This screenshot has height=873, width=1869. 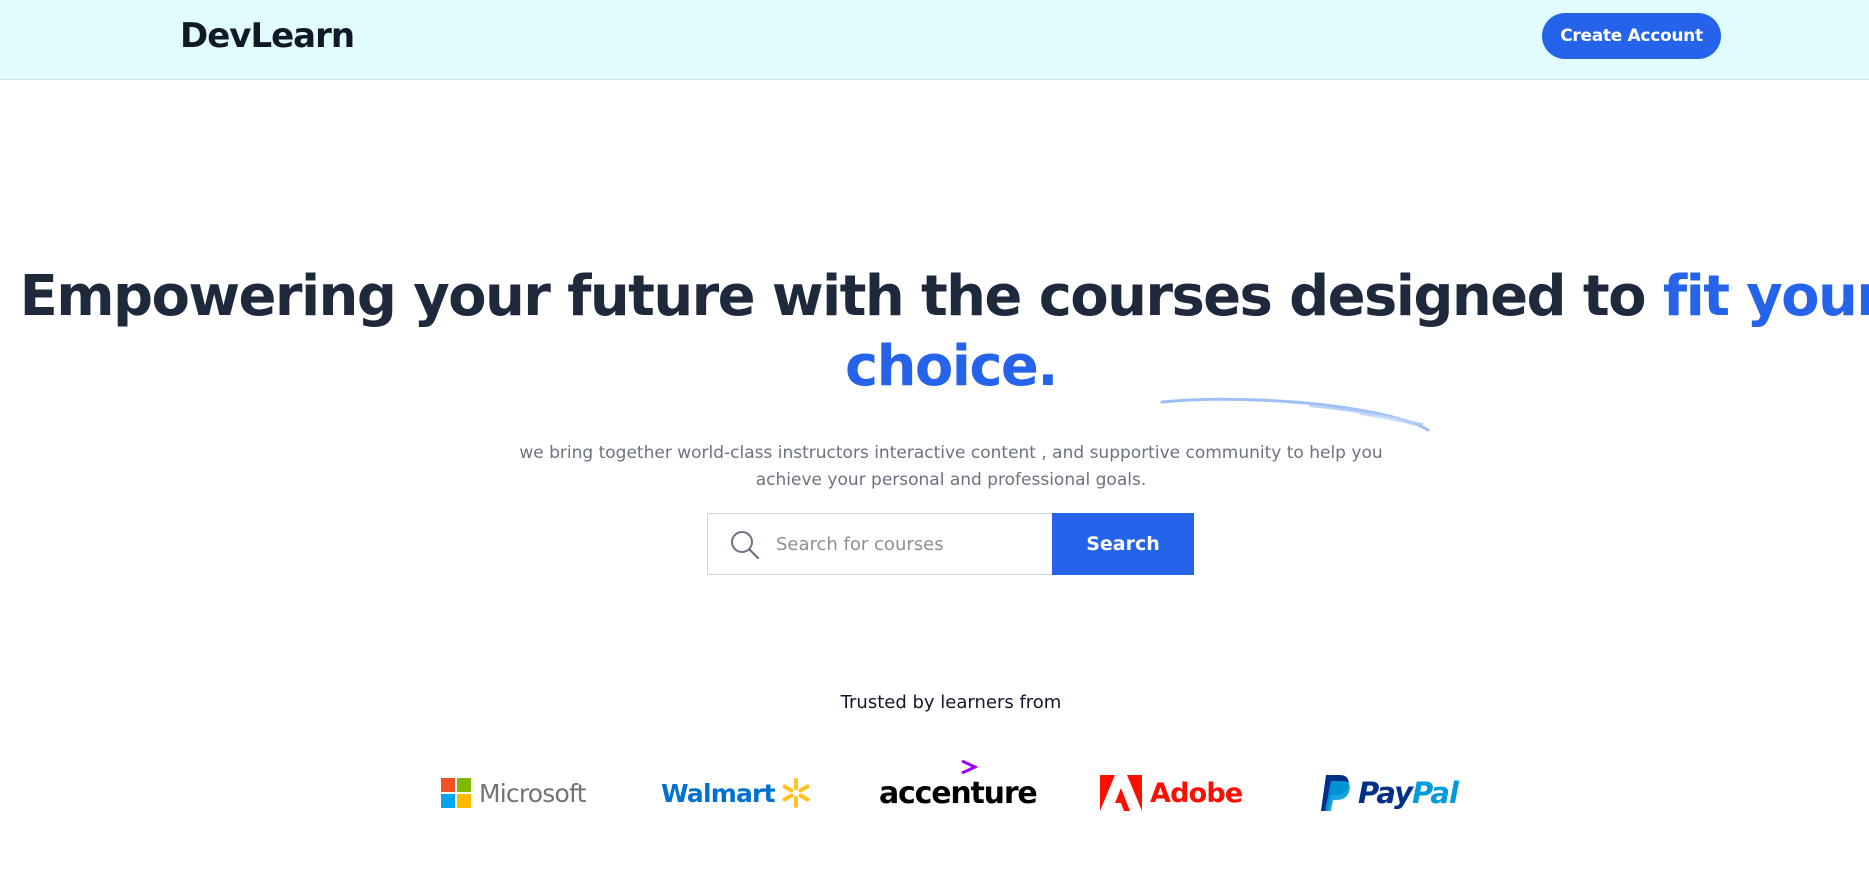 What do you see at coordinates (745, 545) in the screenshot?
I see `search-icon` at bounding box center [745, 545].